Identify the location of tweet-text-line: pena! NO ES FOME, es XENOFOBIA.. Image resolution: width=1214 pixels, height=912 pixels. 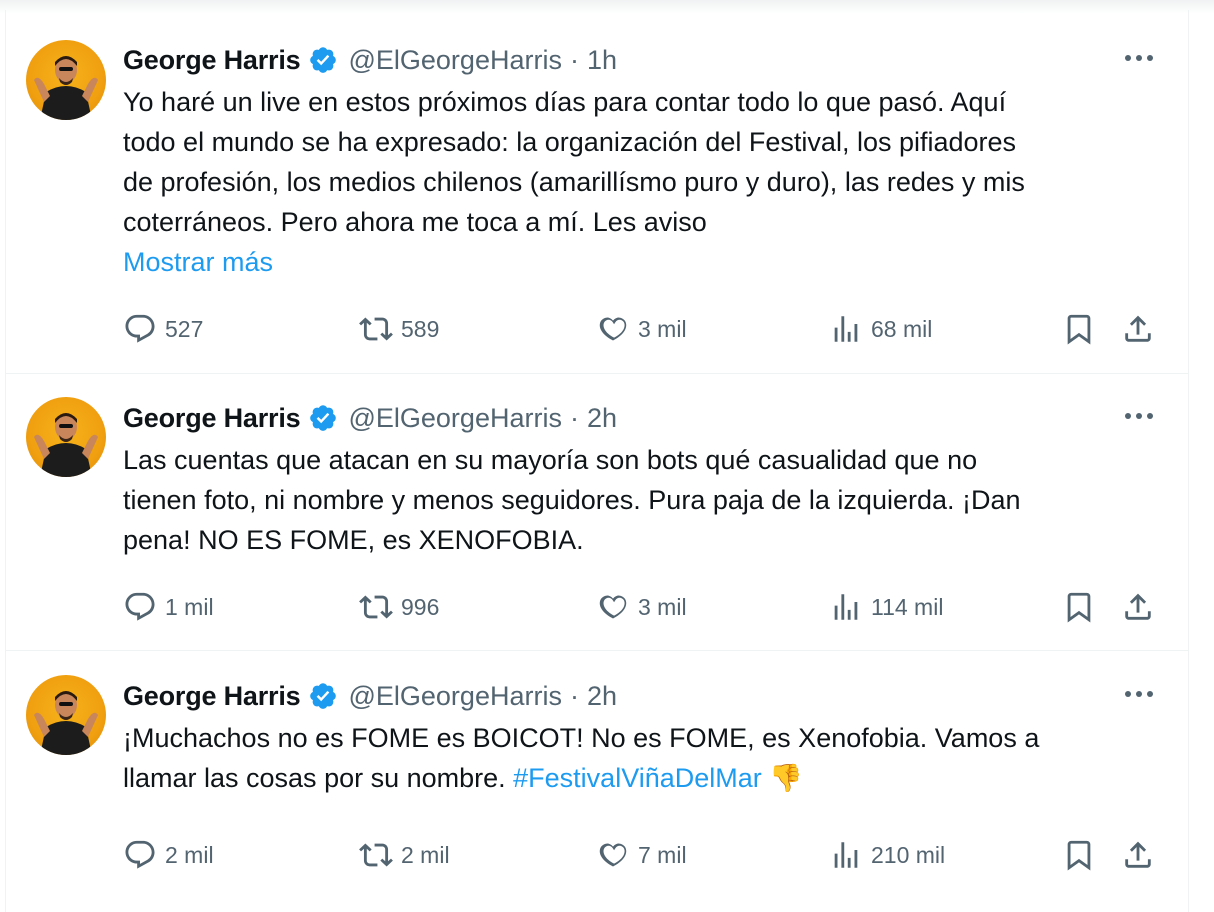
(353, 540).